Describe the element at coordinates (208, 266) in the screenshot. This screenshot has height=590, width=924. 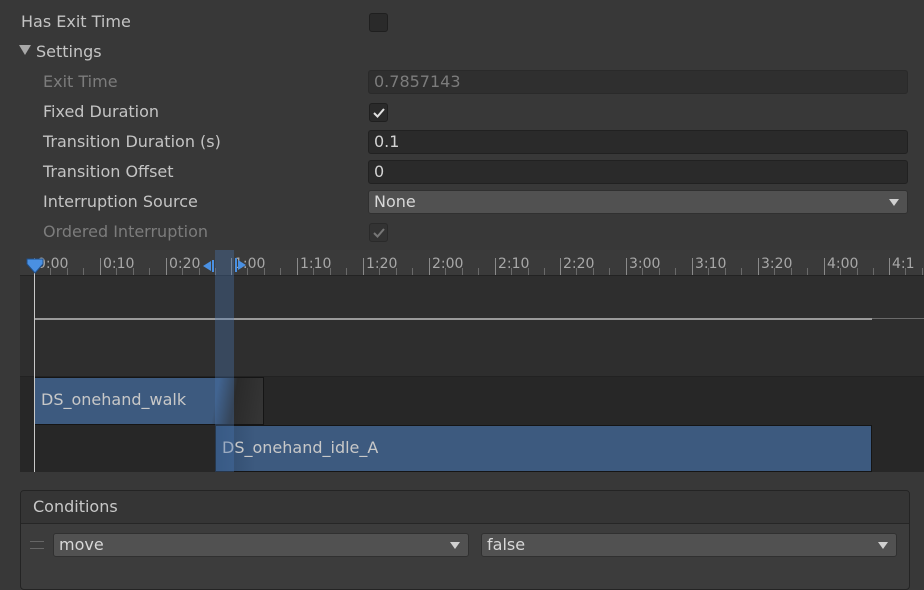
I see `transition-start-handle-icon` at that location.